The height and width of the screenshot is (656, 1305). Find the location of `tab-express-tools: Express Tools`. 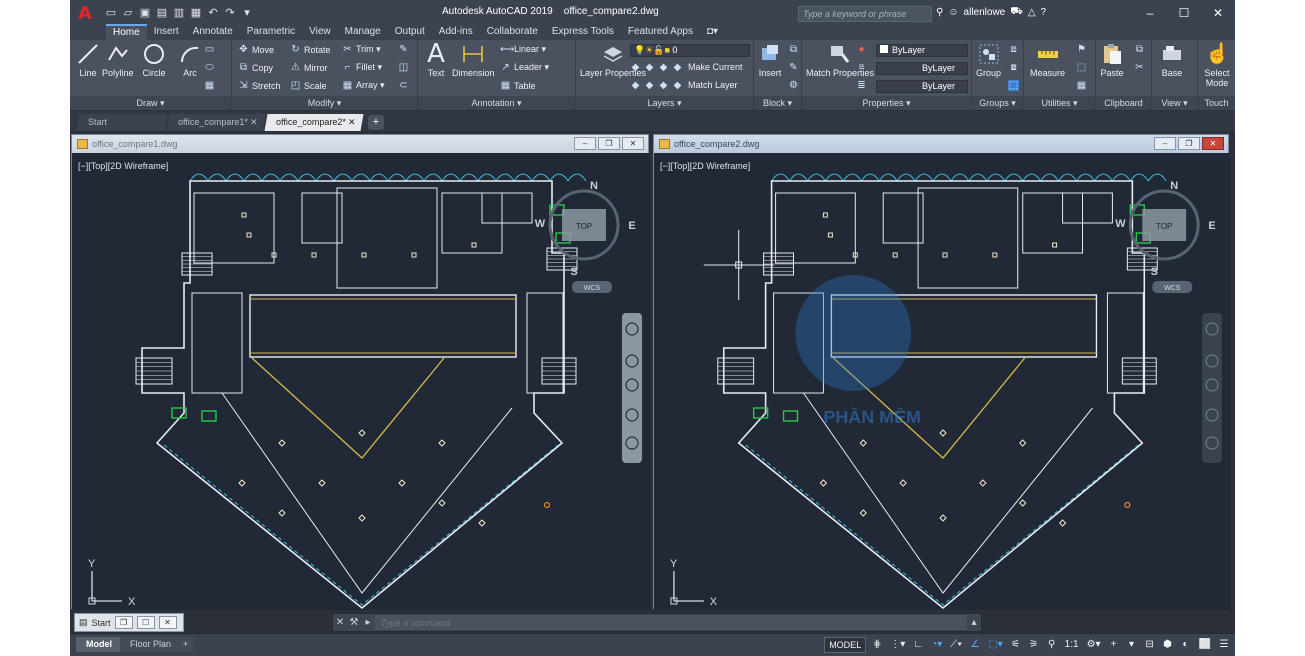

tab-express-tools: Express Tools is located at coordinates (583, 32).